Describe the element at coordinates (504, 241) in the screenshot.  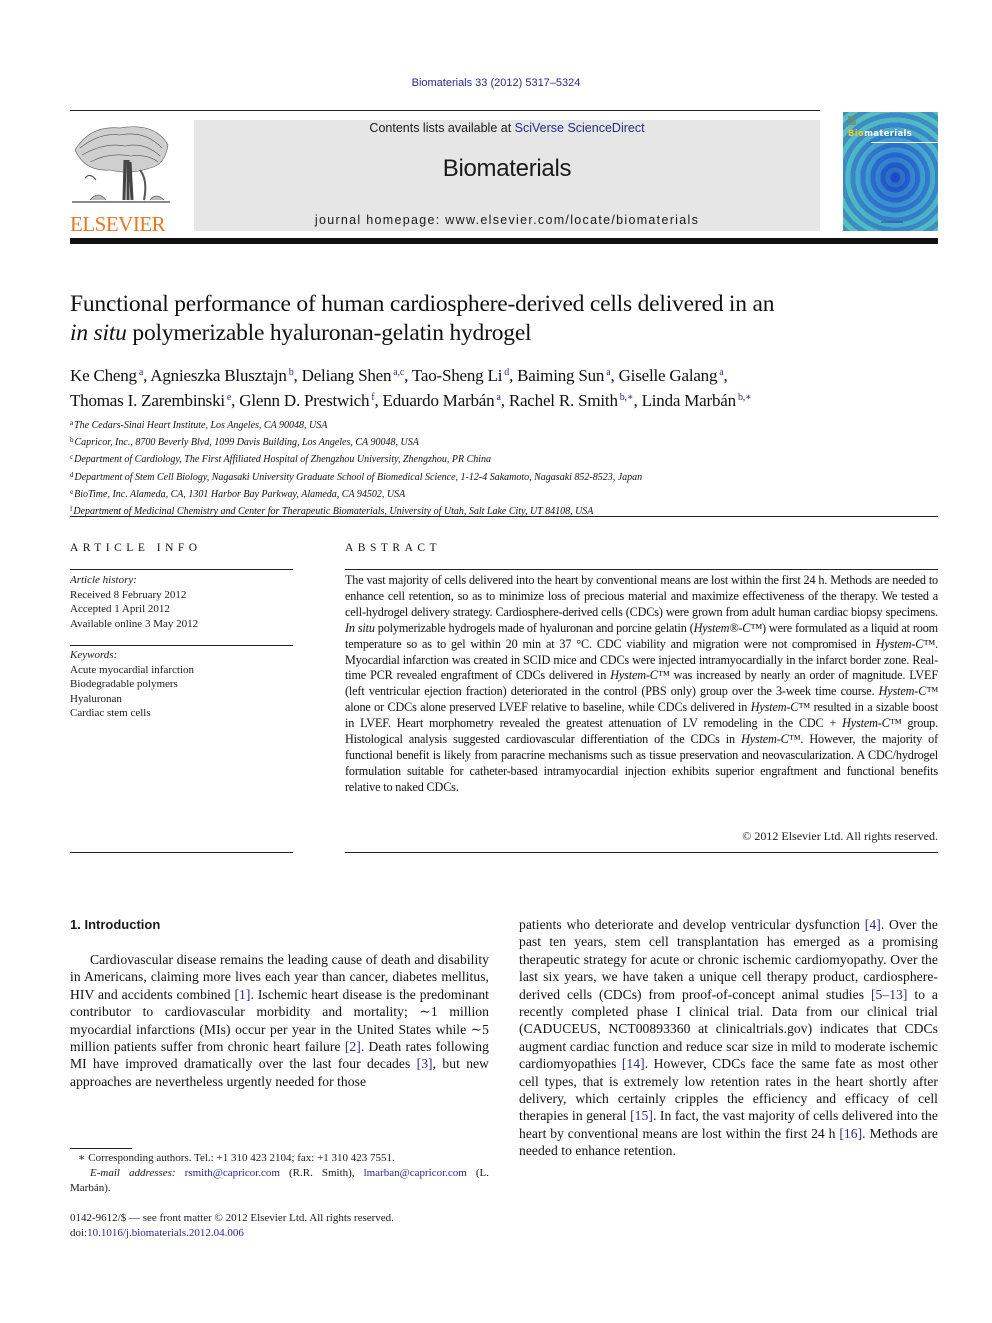
I see `header-thick-rule` at that location.